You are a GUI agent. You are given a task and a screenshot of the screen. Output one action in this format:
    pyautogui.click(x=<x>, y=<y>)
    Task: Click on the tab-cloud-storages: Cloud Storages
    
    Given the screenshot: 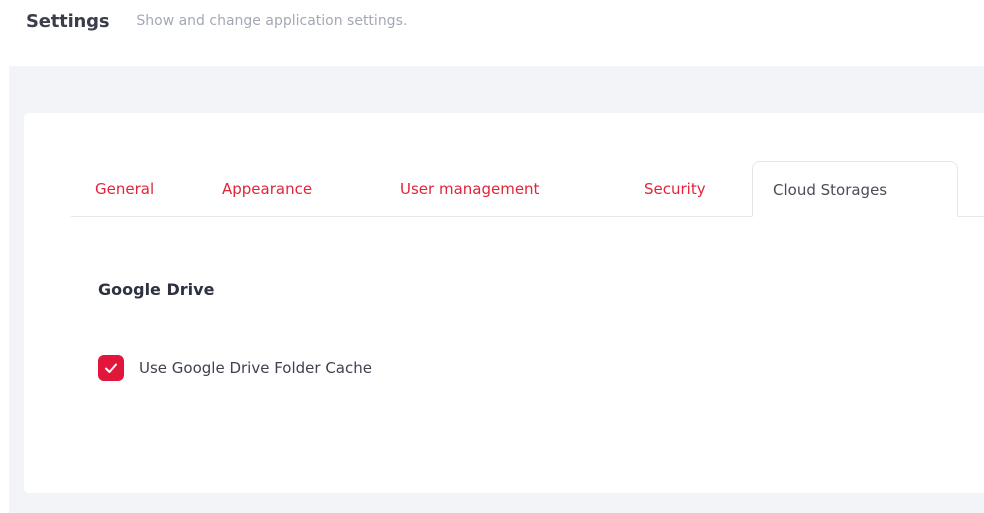 What is the action you would take?
    pyautogui.click(x=855, y=189)
    